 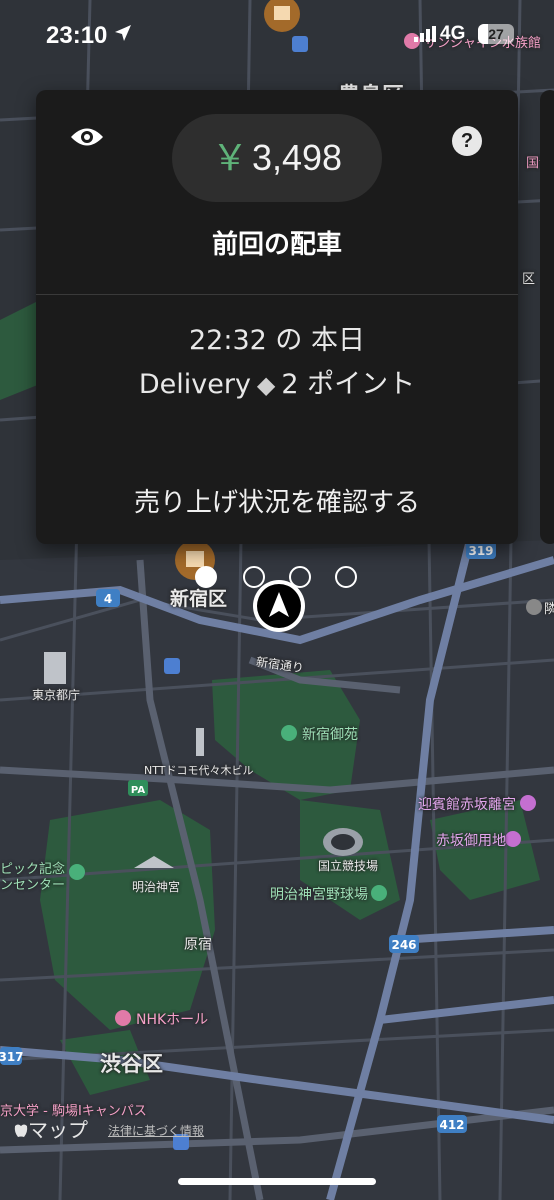 I want to click on apple-maps-credit: マップ, so click(x=51, y=1128).